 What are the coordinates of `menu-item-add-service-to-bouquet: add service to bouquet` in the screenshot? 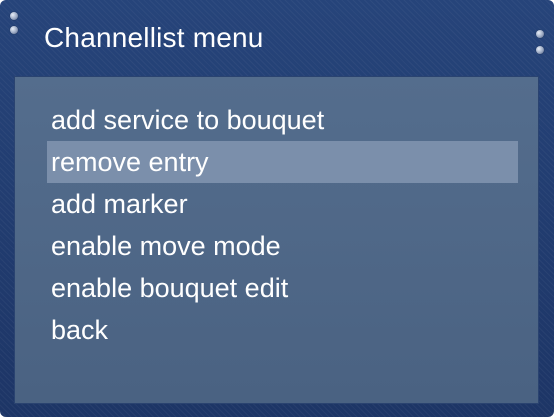 It's located at (276, 120).